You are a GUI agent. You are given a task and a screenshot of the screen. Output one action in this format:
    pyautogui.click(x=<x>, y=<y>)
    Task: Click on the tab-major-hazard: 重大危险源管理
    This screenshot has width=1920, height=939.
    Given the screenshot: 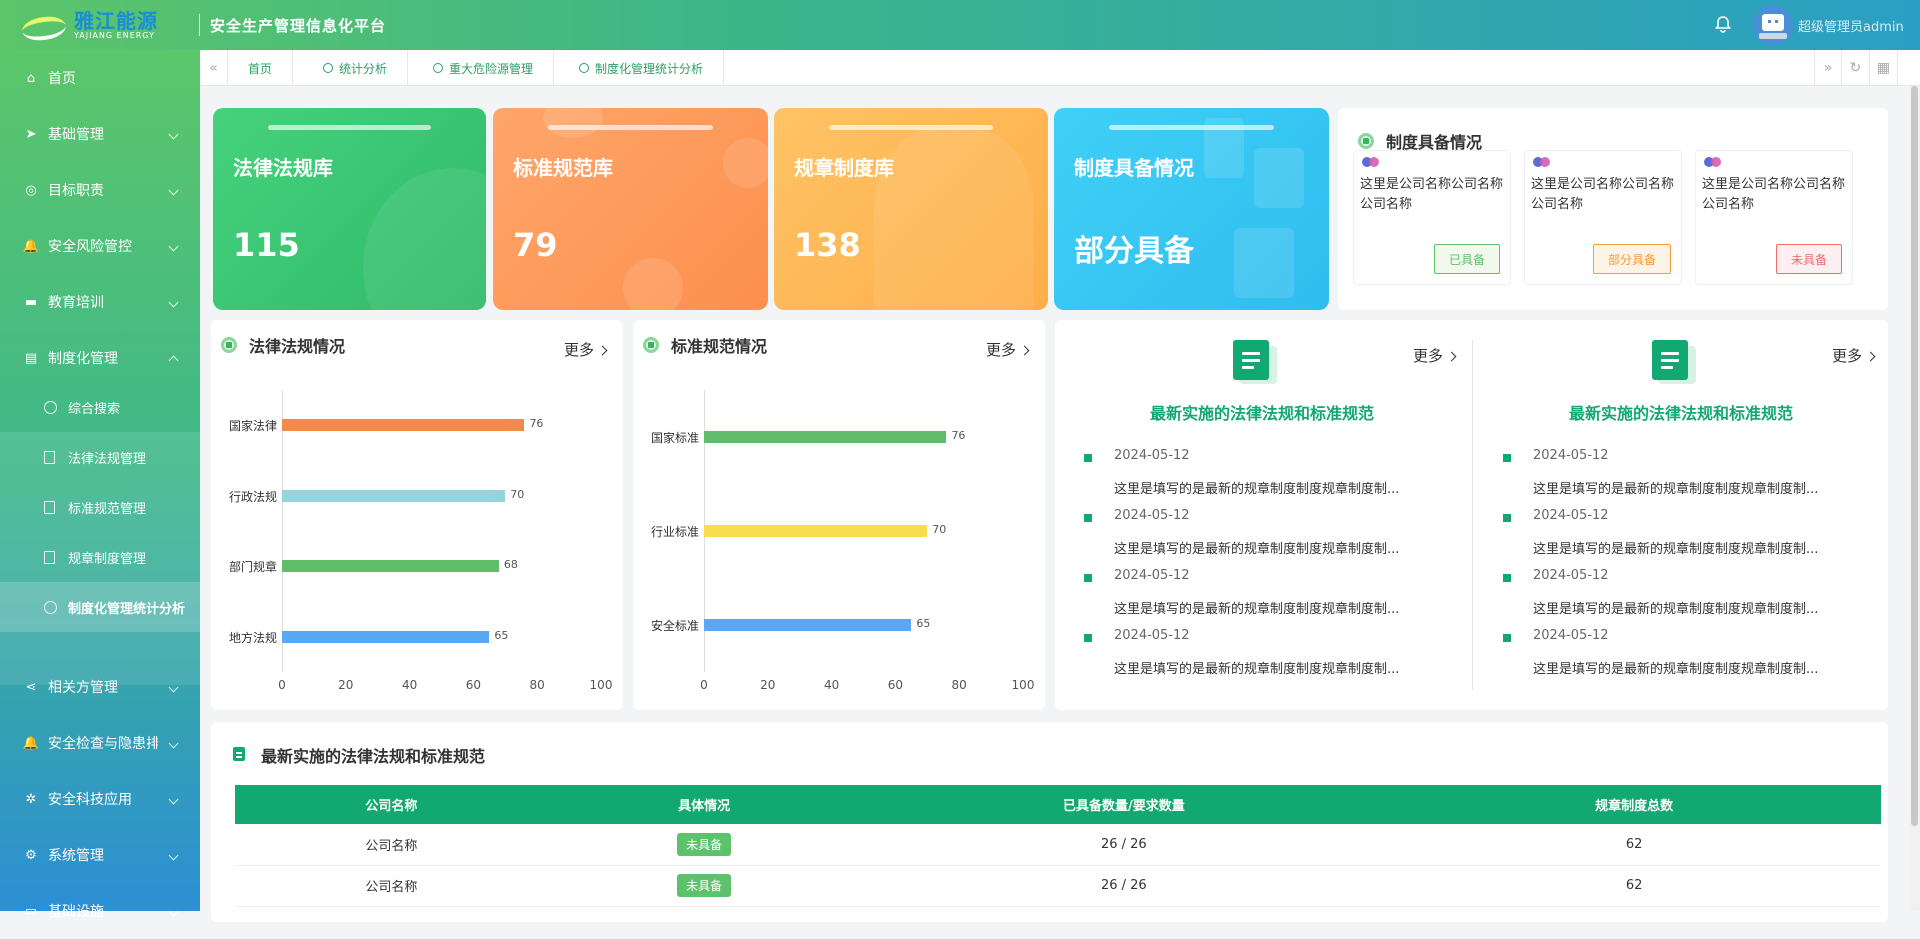 What is the action you would take?
    pyautogui.click(x=484, y=68)
    